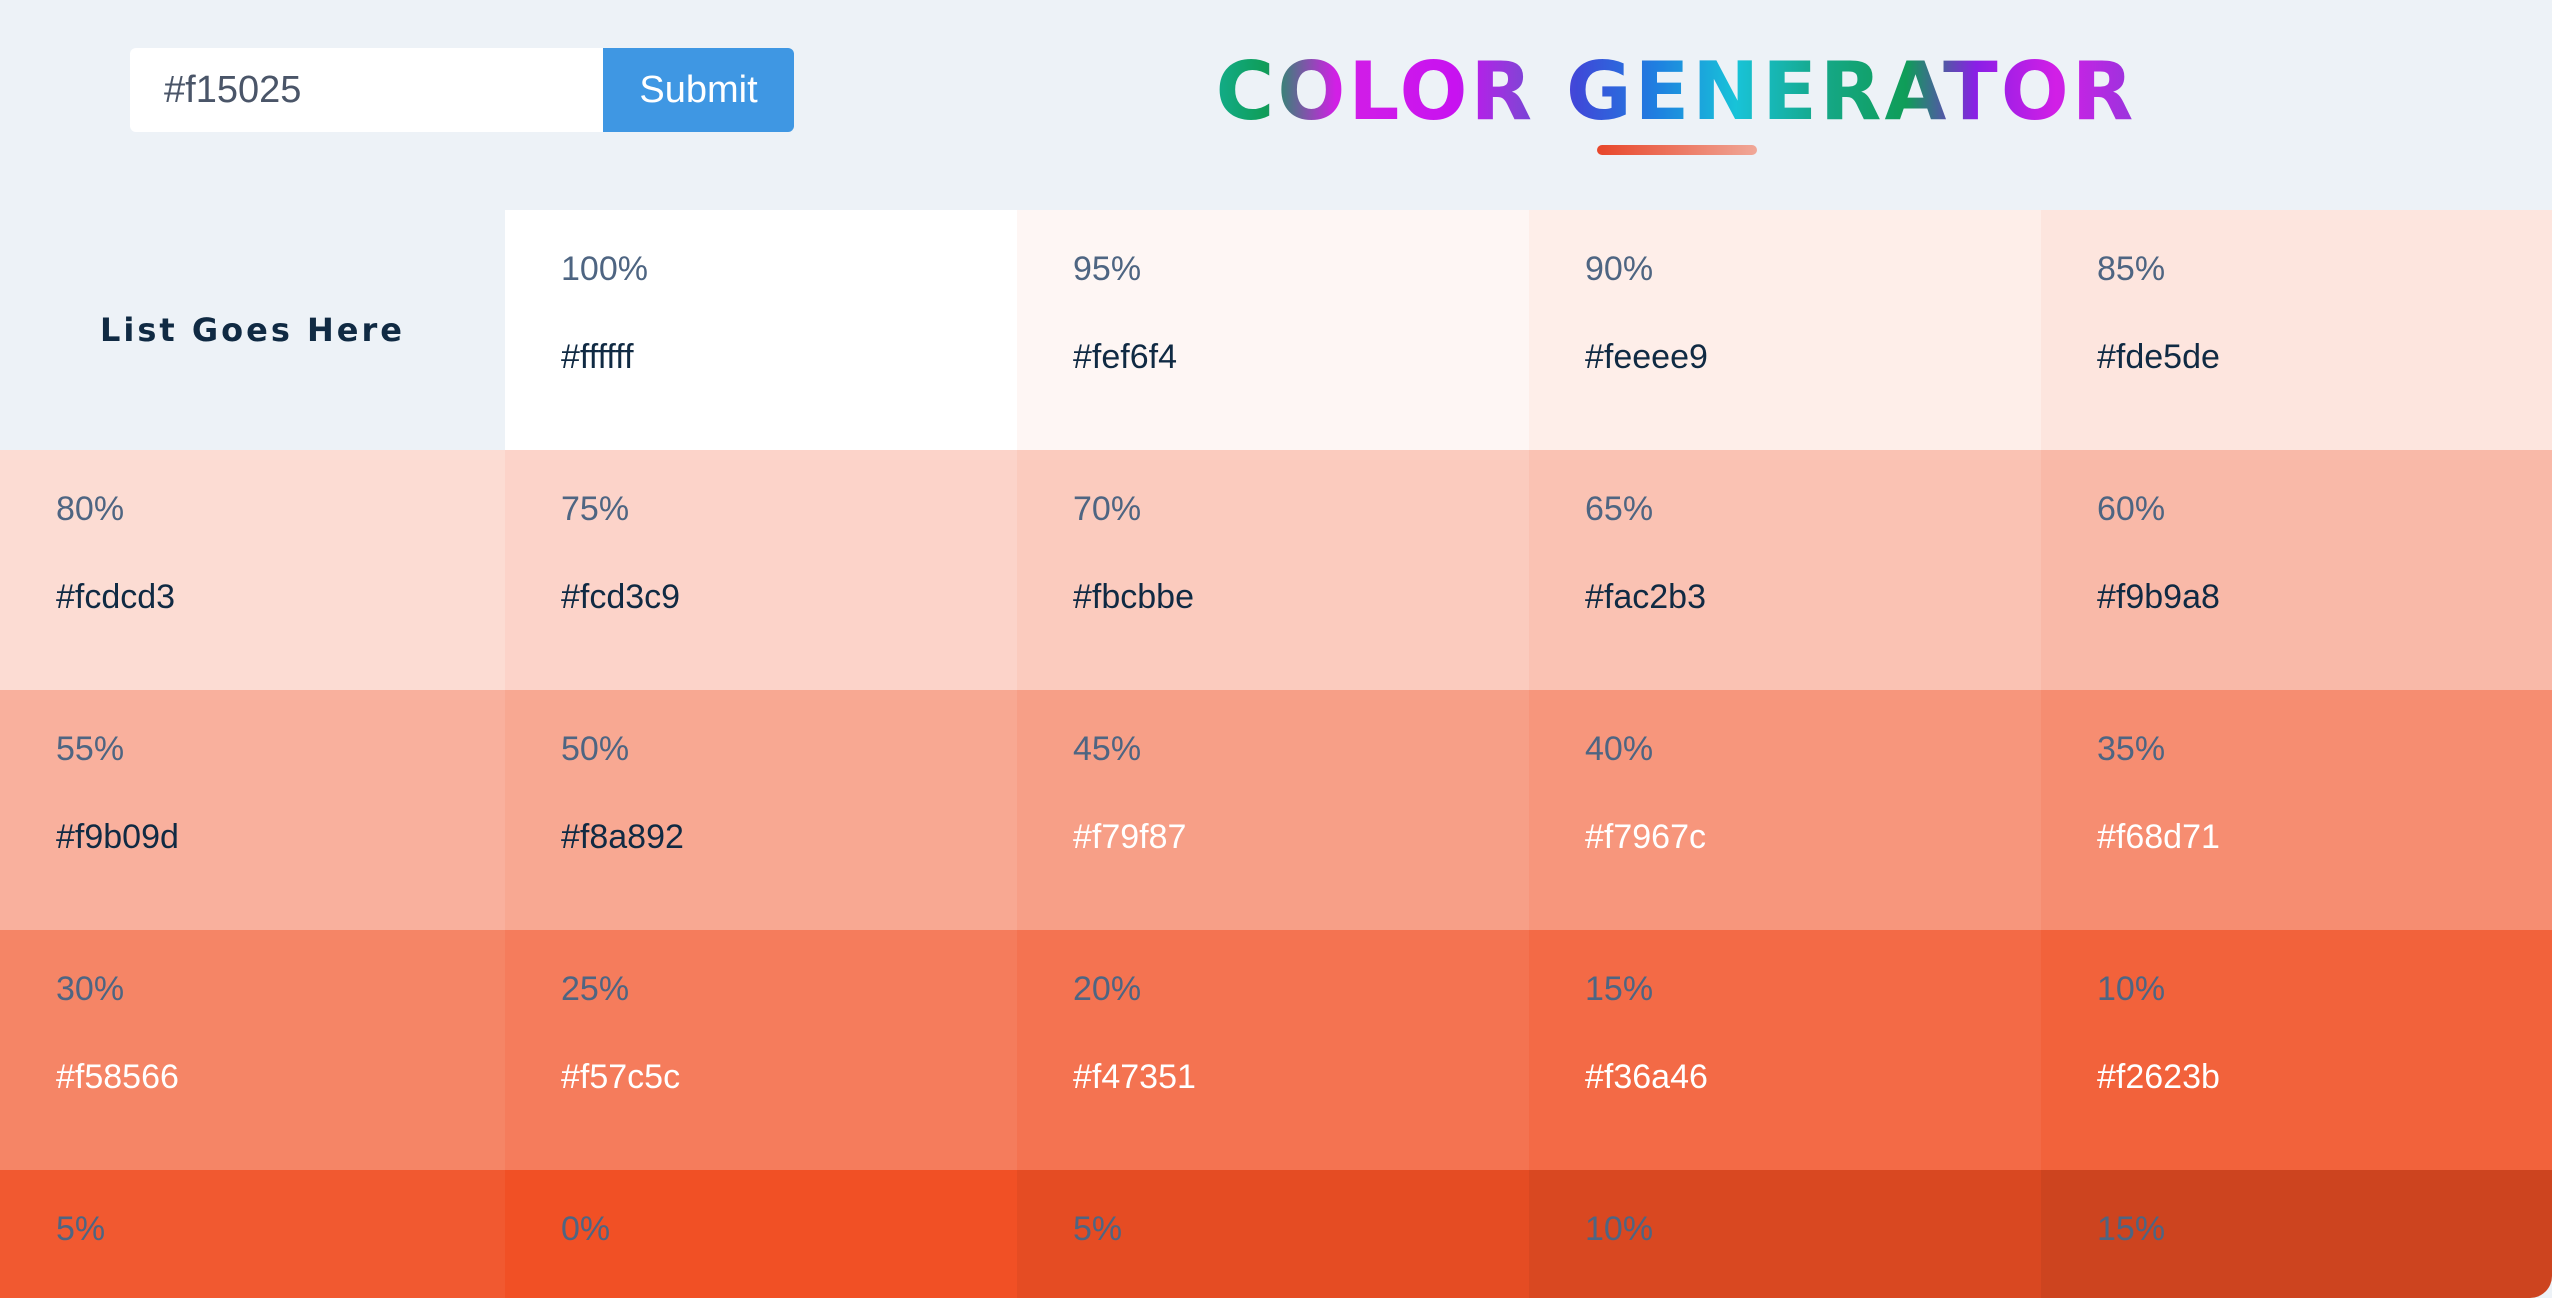 The height and width of the screenshot is (1298, 2552). What do you see at coordinates (1133, 597) in the screenshot?
I see `swatch-hex: #fbcbbe` at bounding box center [1133, 597].